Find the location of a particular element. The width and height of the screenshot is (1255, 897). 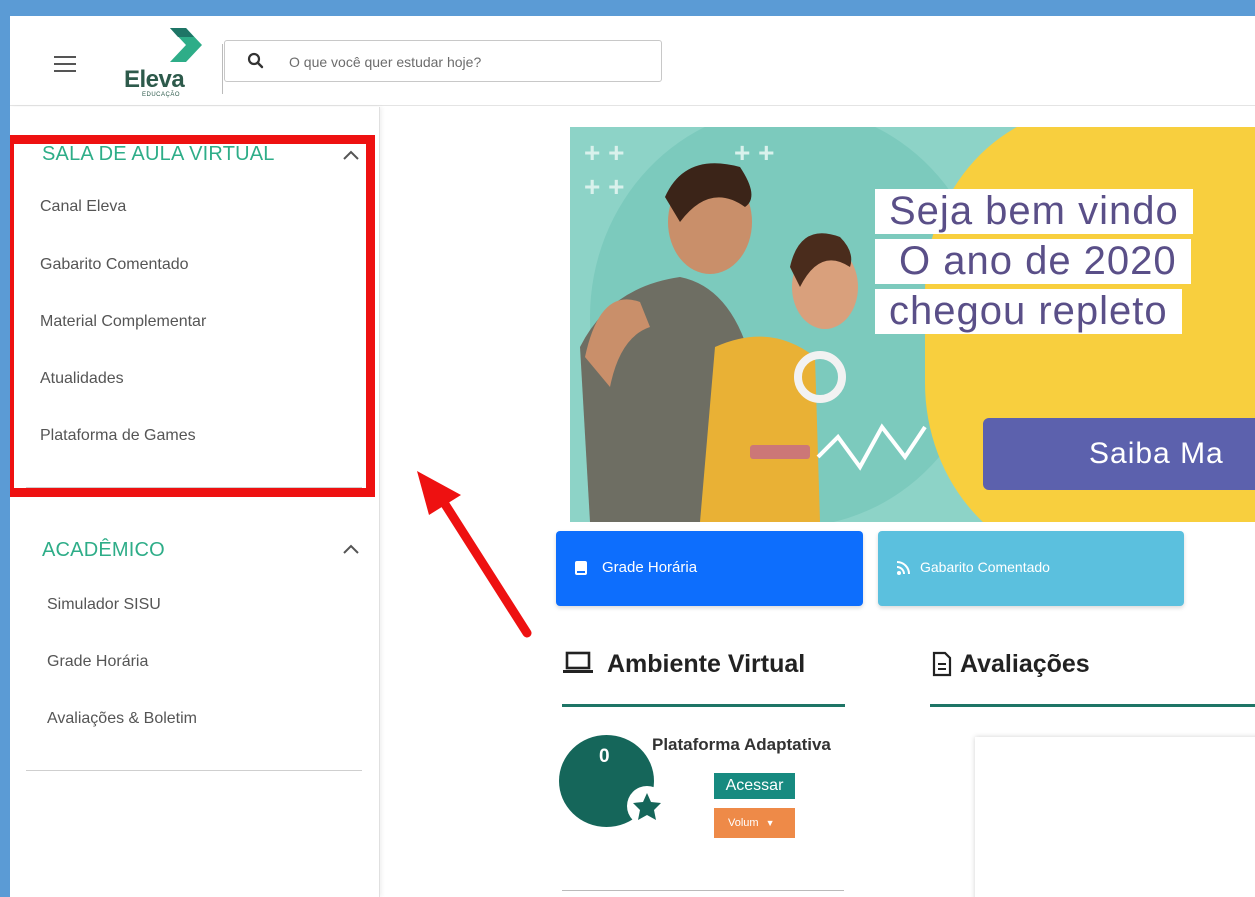

star-badge is located at coordinates (647, 806).